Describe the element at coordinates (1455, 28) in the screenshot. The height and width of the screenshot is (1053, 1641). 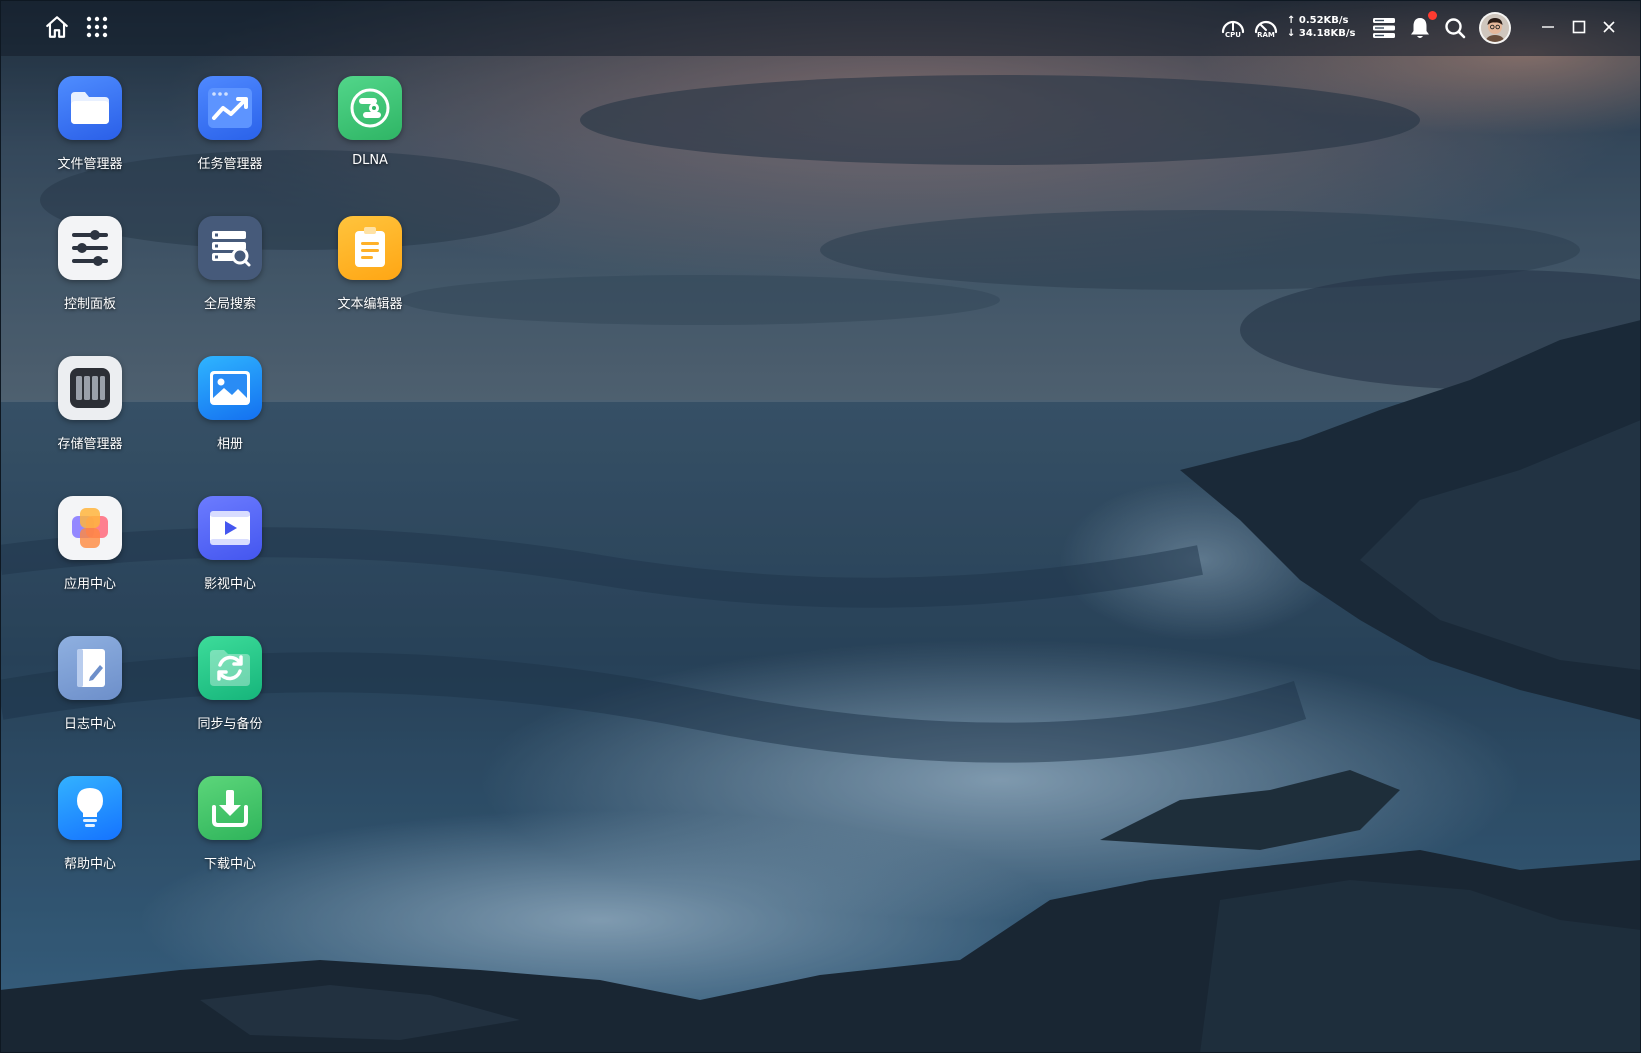
I see `search-icon` at that location.